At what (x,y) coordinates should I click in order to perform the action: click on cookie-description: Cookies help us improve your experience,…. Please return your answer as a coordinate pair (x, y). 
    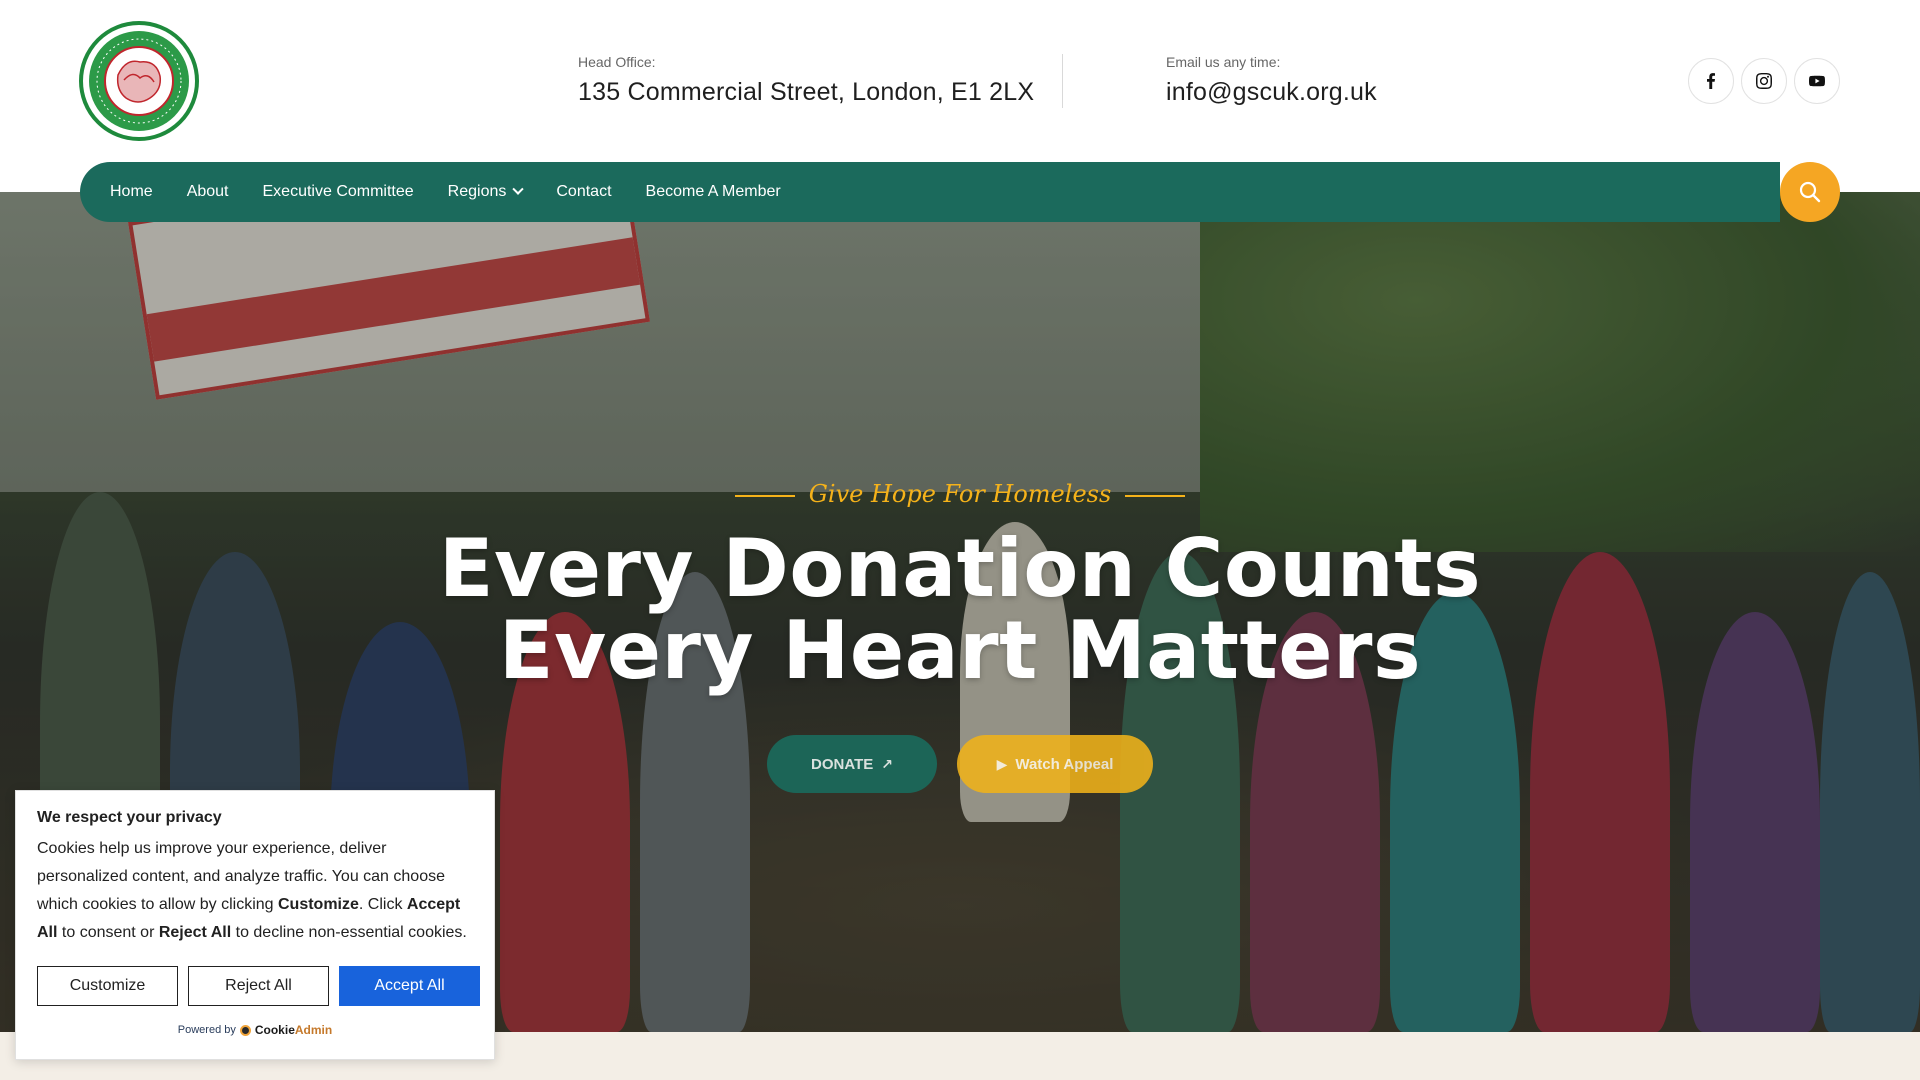
    Looking at the image, I should click on (255, 891).